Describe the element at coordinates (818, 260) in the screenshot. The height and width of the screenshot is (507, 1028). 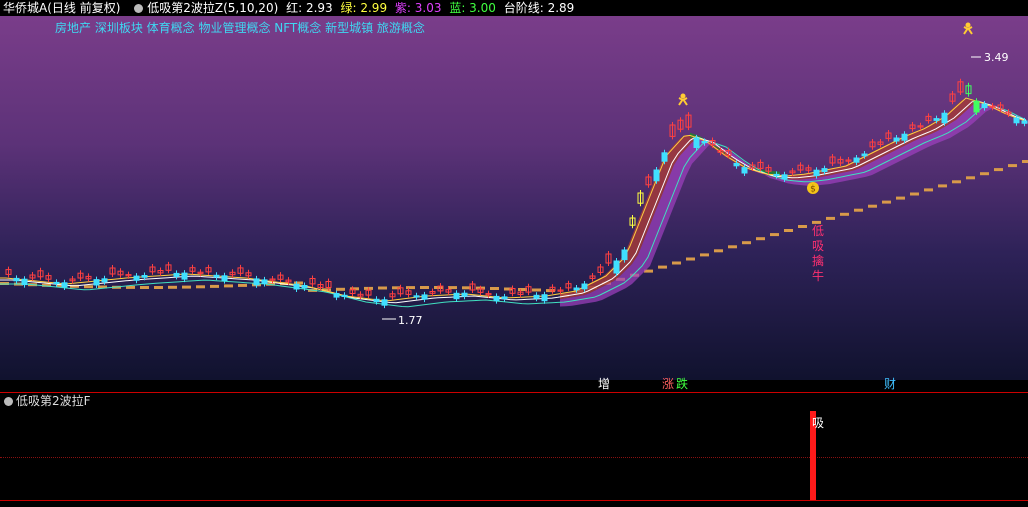
I see `signal-char: 擒` at that location.